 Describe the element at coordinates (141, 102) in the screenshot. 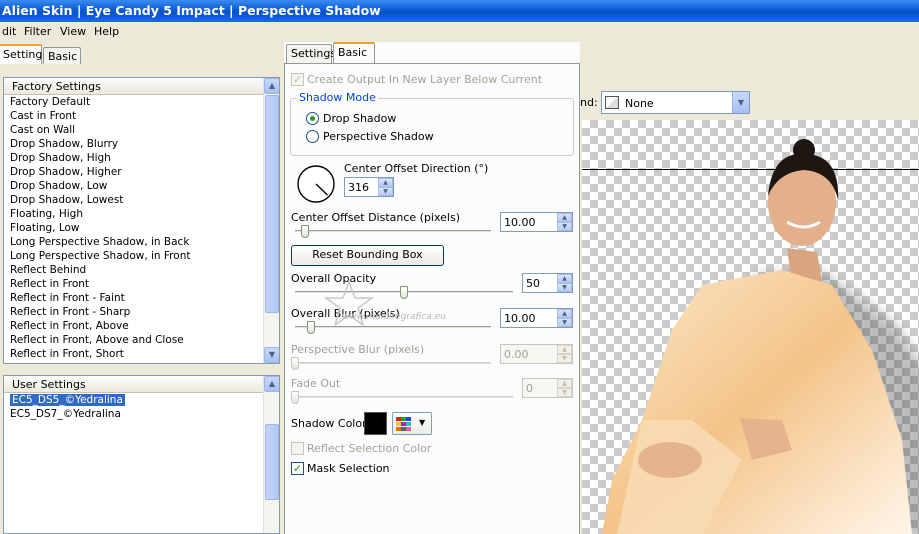

I see `factory-setting-item: Factory Default` at that location.